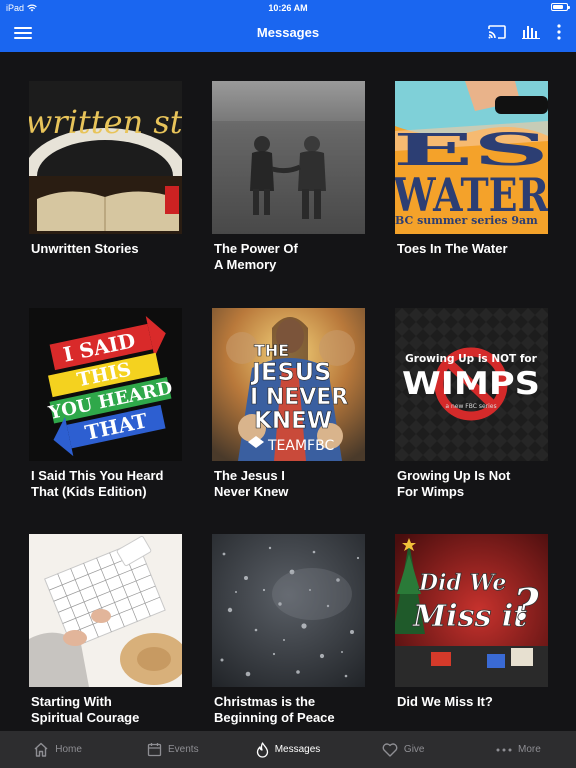  I want to click on thumbnail-text: WIMPS, so click(471, 384).